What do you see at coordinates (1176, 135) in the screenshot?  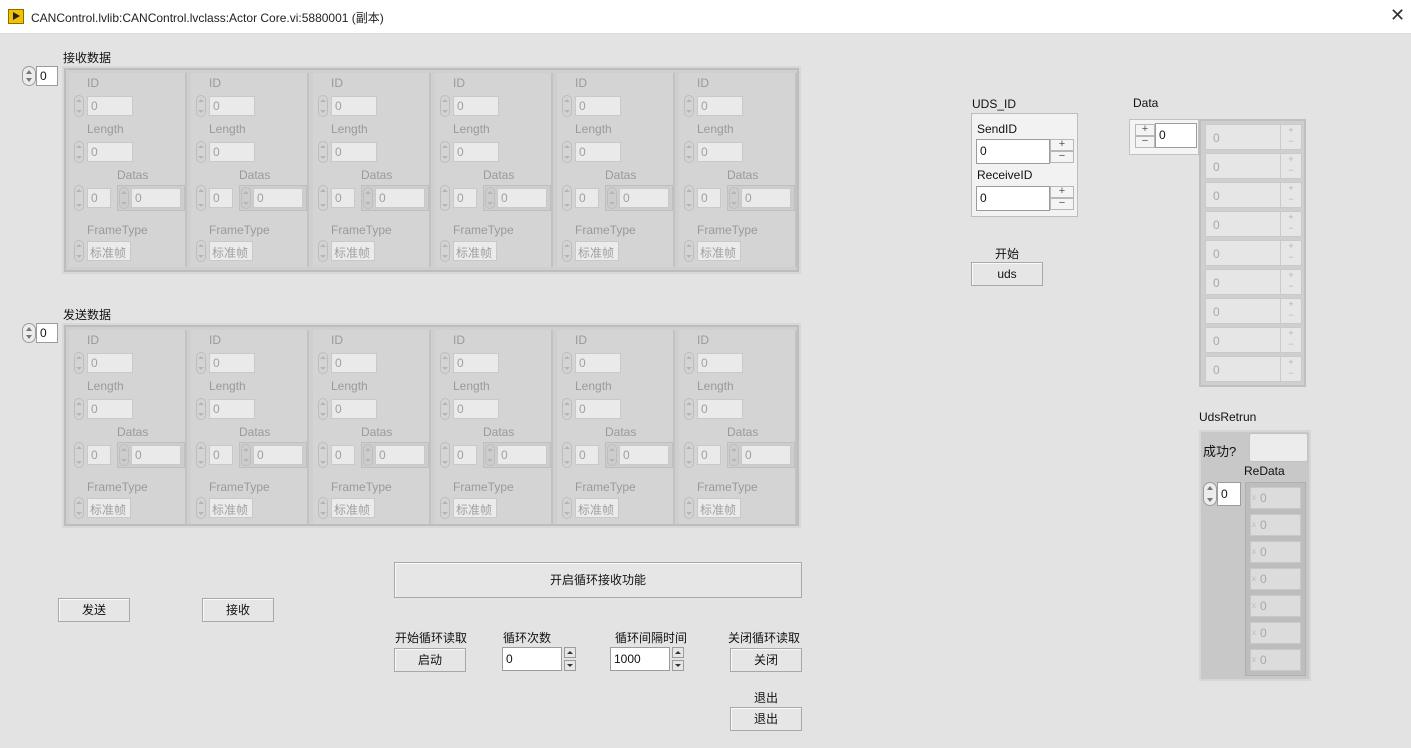 I see `data-index-field: 0` at bounding box center [1176, 135].